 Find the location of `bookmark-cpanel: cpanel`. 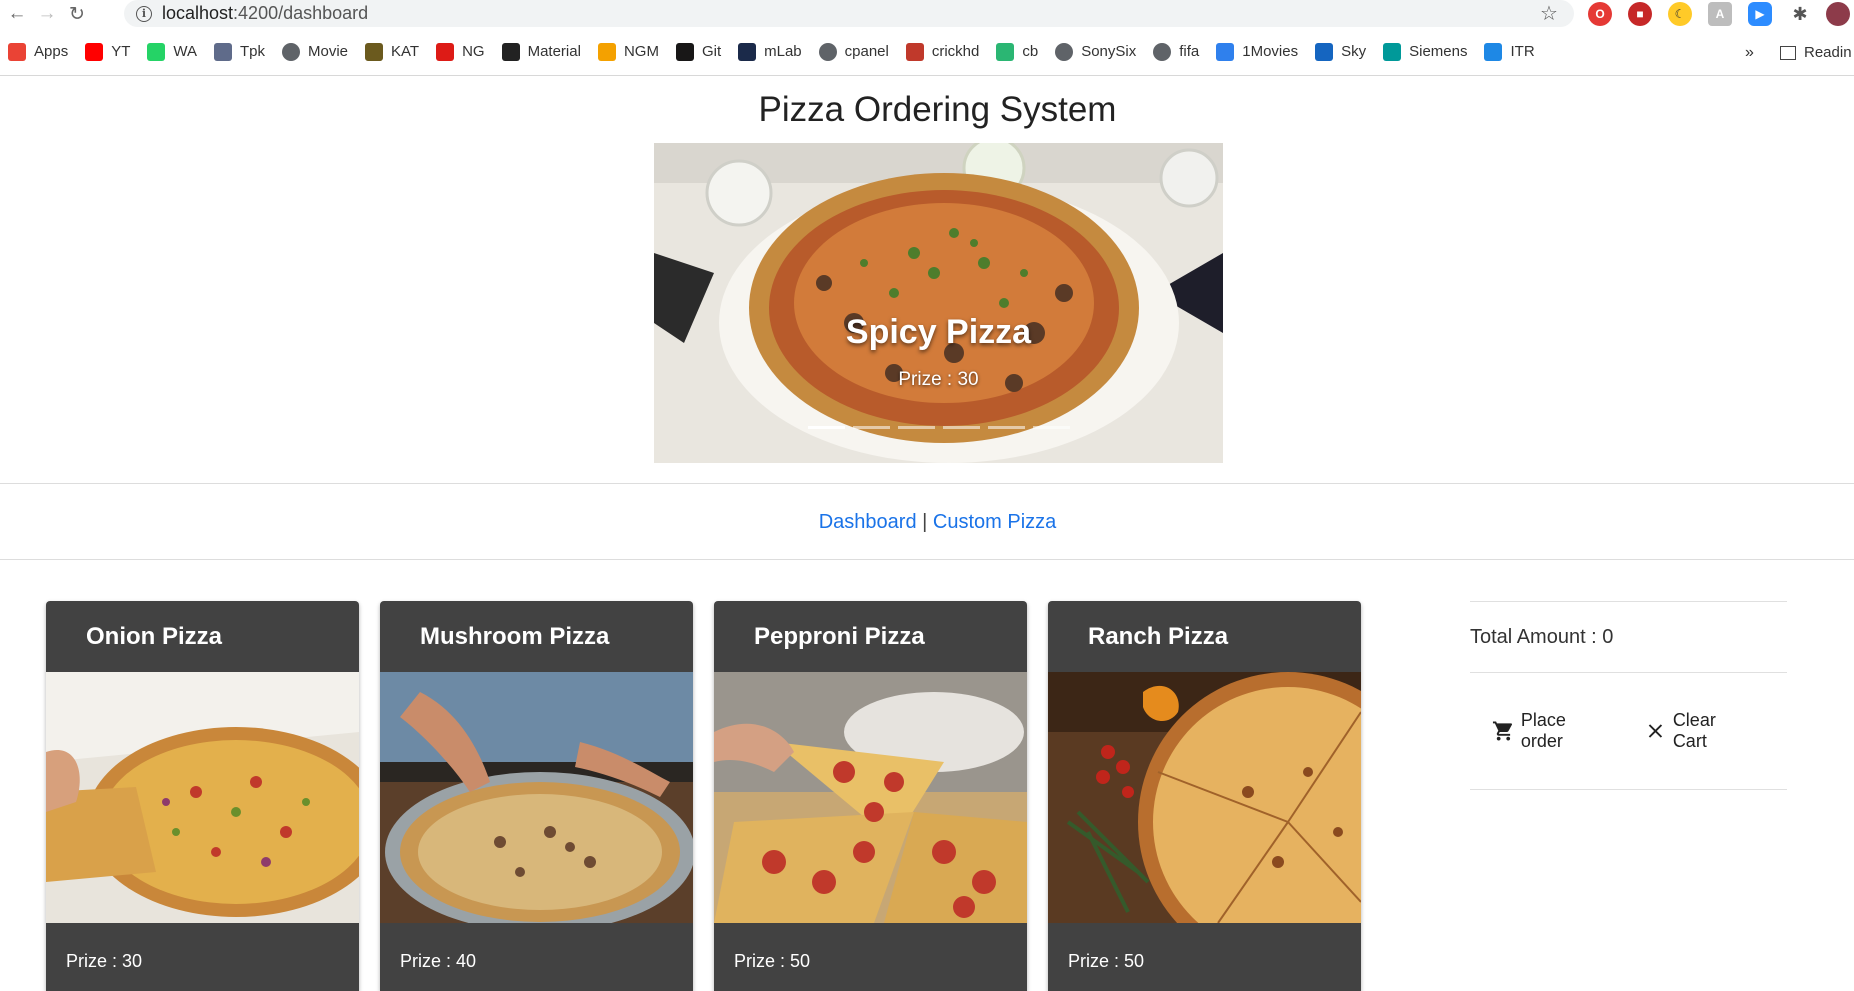

bookmark-cpanel: cpanel is located at coordinates (853, 51).